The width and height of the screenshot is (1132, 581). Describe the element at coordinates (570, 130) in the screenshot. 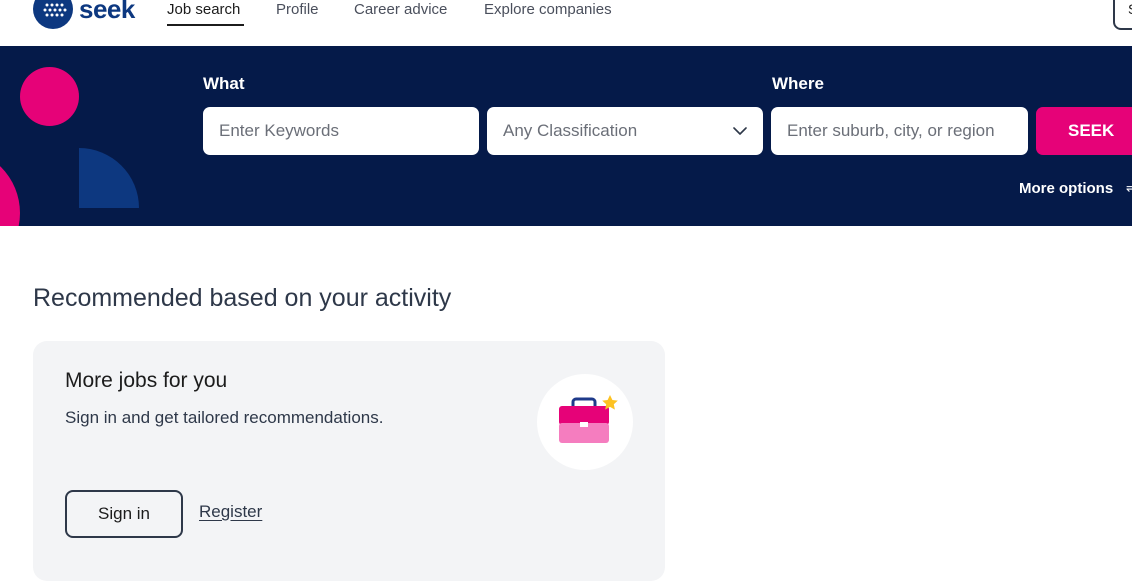

I see `classification-value: Any Classification` at that location.